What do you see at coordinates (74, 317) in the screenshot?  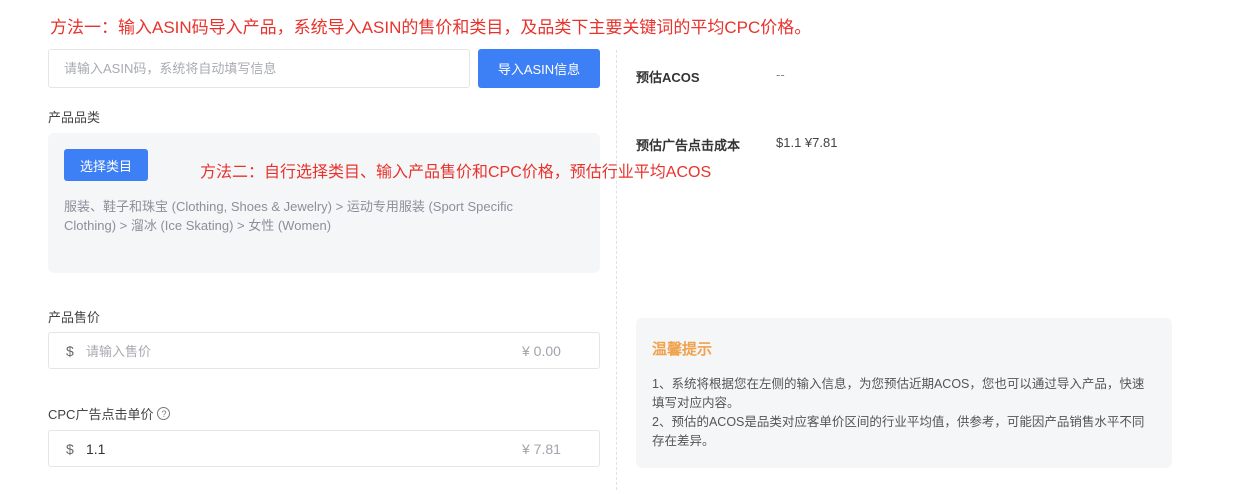 I see `price-label: 产品售价` at bounding box center [74, 317].